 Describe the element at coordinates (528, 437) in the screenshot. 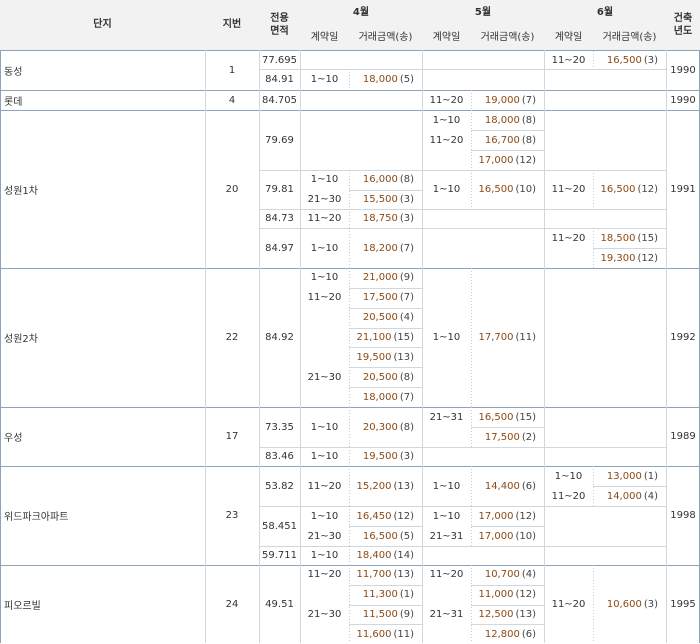

I see `trade-count: (2)` at that location.